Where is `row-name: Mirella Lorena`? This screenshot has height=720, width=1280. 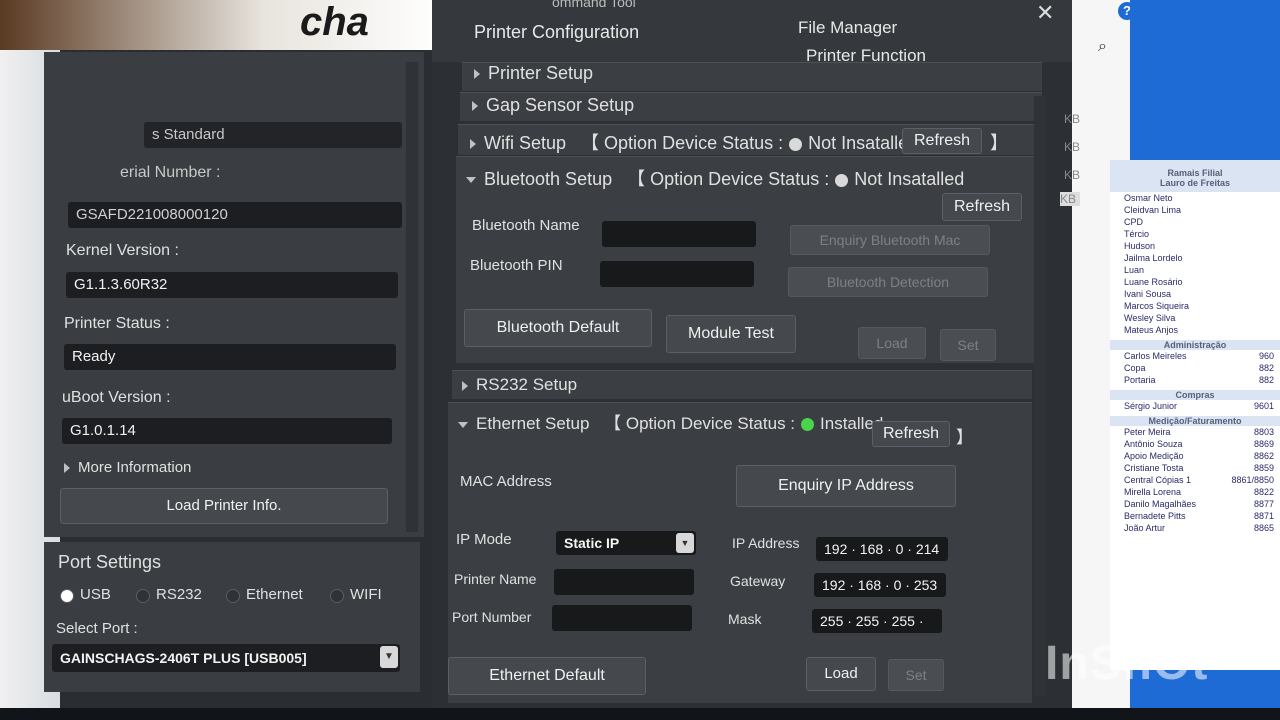
row-name: Mirella Lorena is located at coordinates (1153, 492).